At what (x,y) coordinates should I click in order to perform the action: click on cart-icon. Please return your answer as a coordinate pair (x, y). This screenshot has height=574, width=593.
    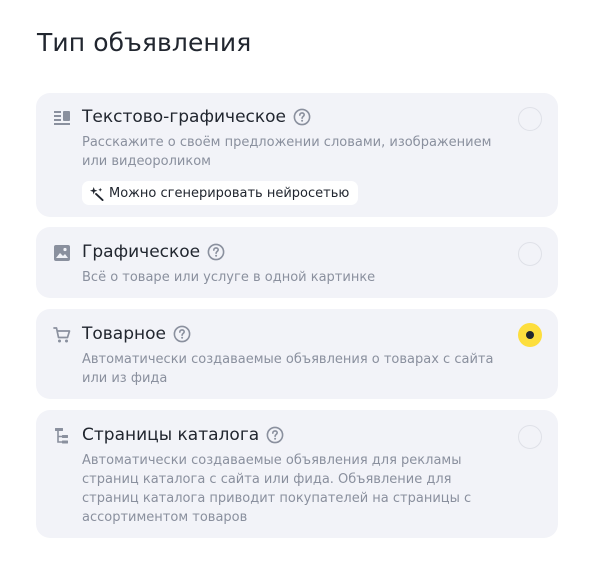
    Looking at the image, I should click on (62, 335).